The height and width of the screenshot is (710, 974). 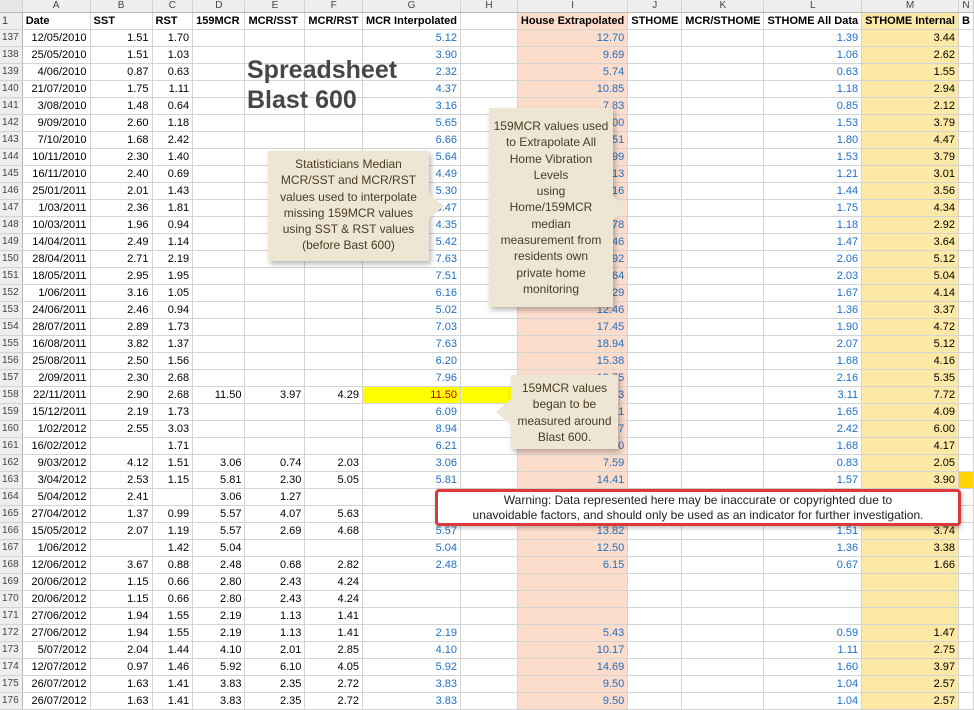 What do you see at coordinates (573, 565) in the screenshot?
I see `house-extrapolated-cell: 6.15` at bounding box center [573, 565].